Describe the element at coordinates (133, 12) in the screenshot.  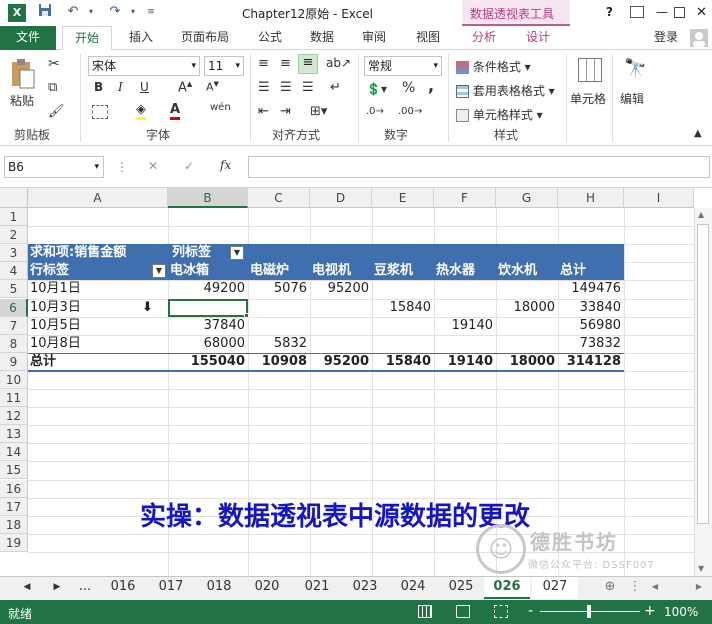
I see `redo-dropdown-icon: ▾` at that location.